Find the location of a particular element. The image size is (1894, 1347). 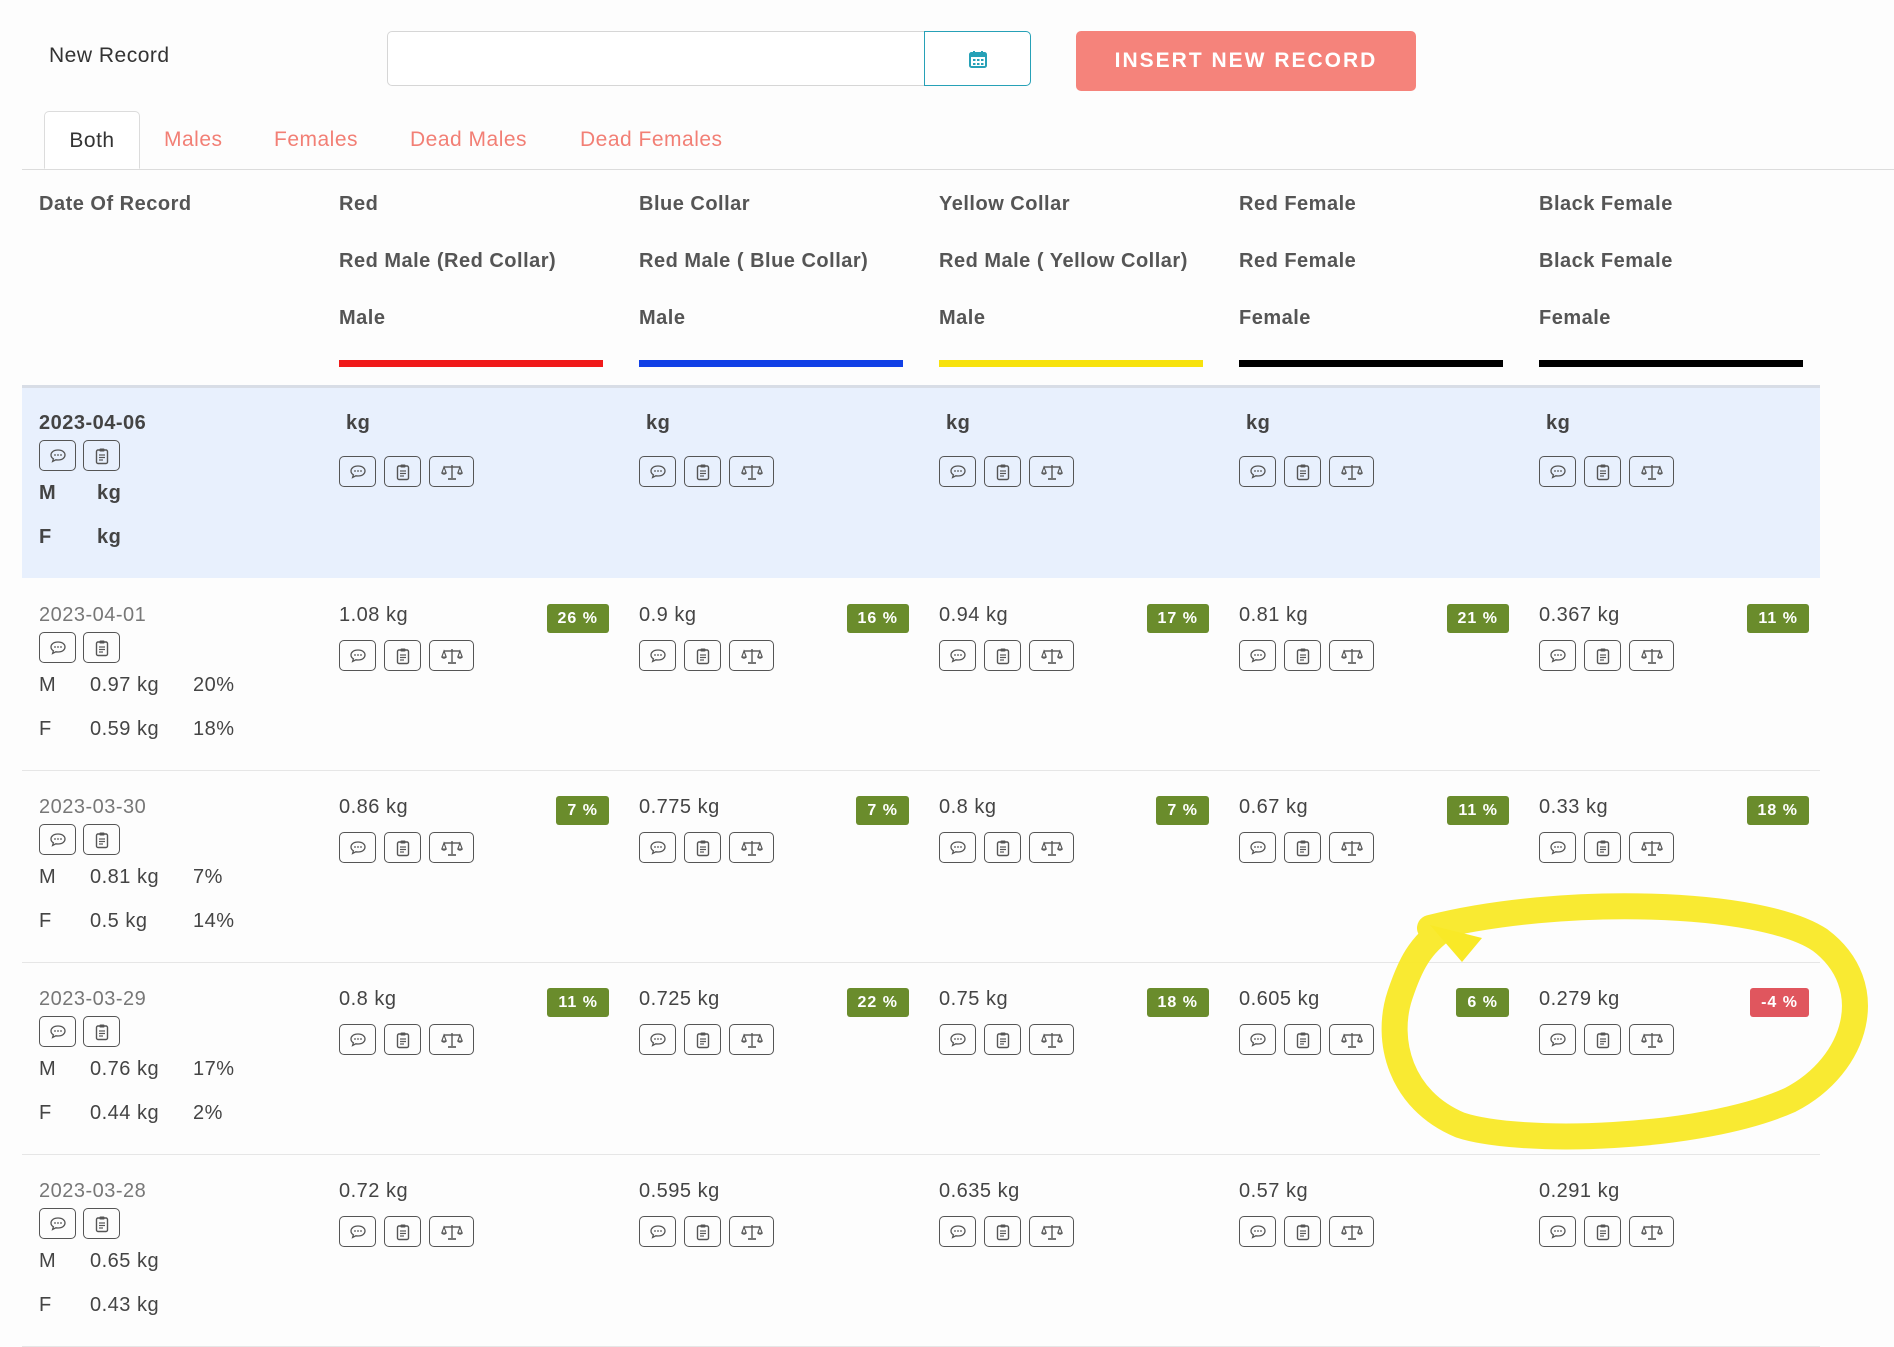

record-date-input is located at coordinates (655, 58).